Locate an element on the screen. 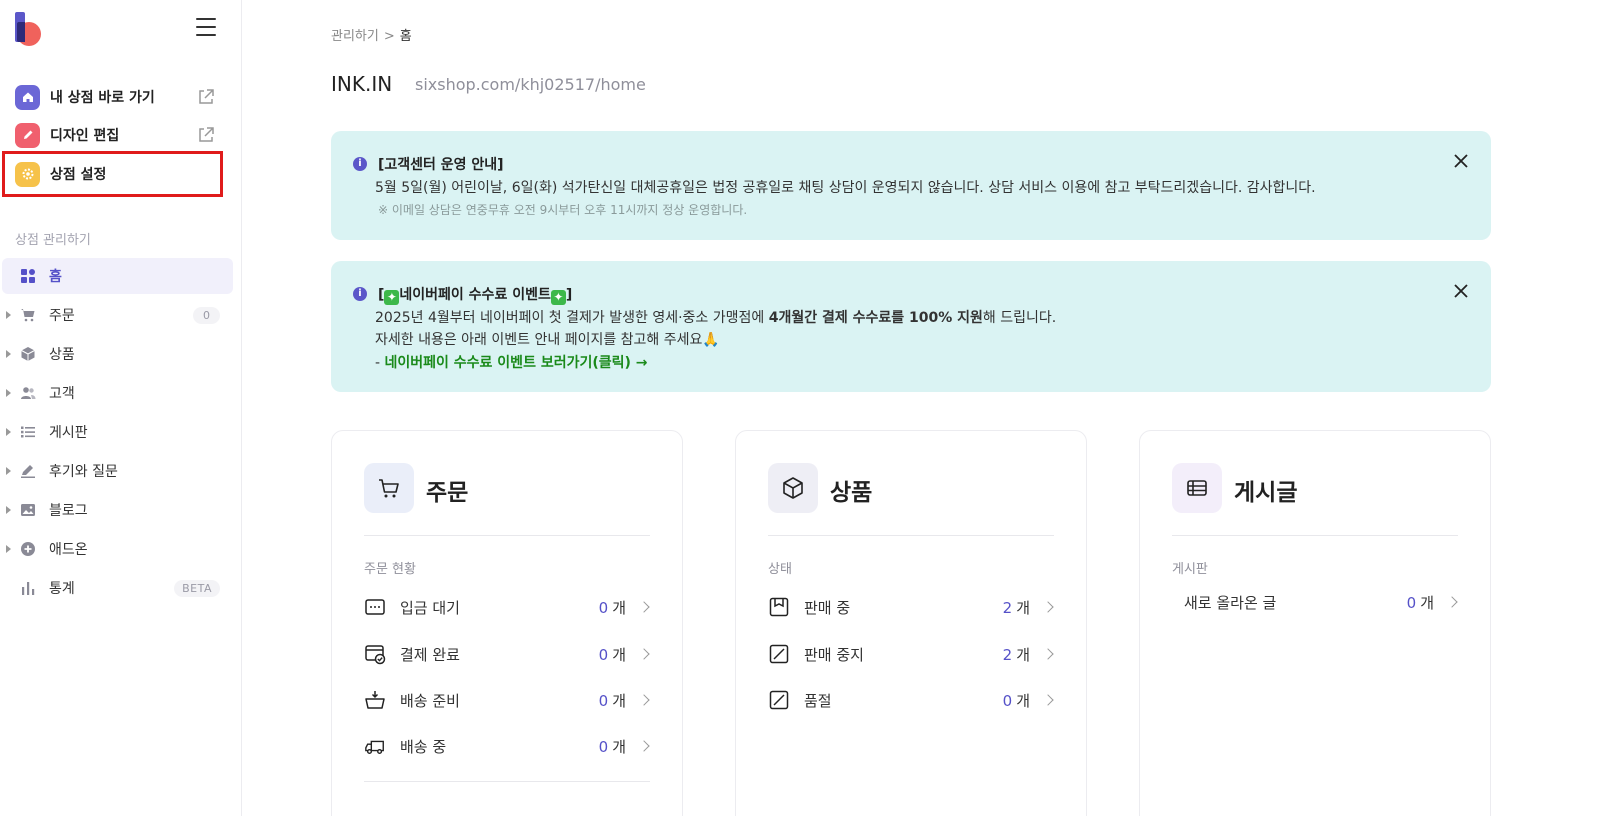 The image size is (1600, 816). info-icon: i is located at coordinates (360, 164).